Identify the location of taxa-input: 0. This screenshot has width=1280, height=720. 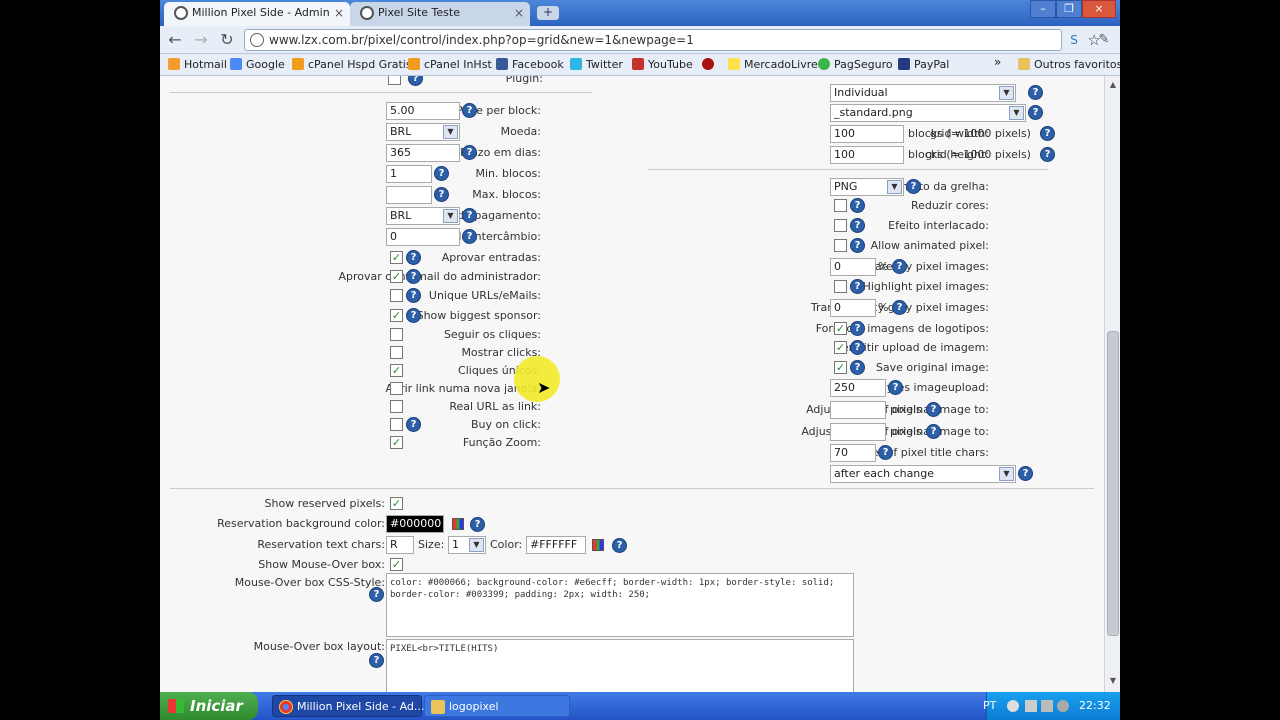
(423, 237).